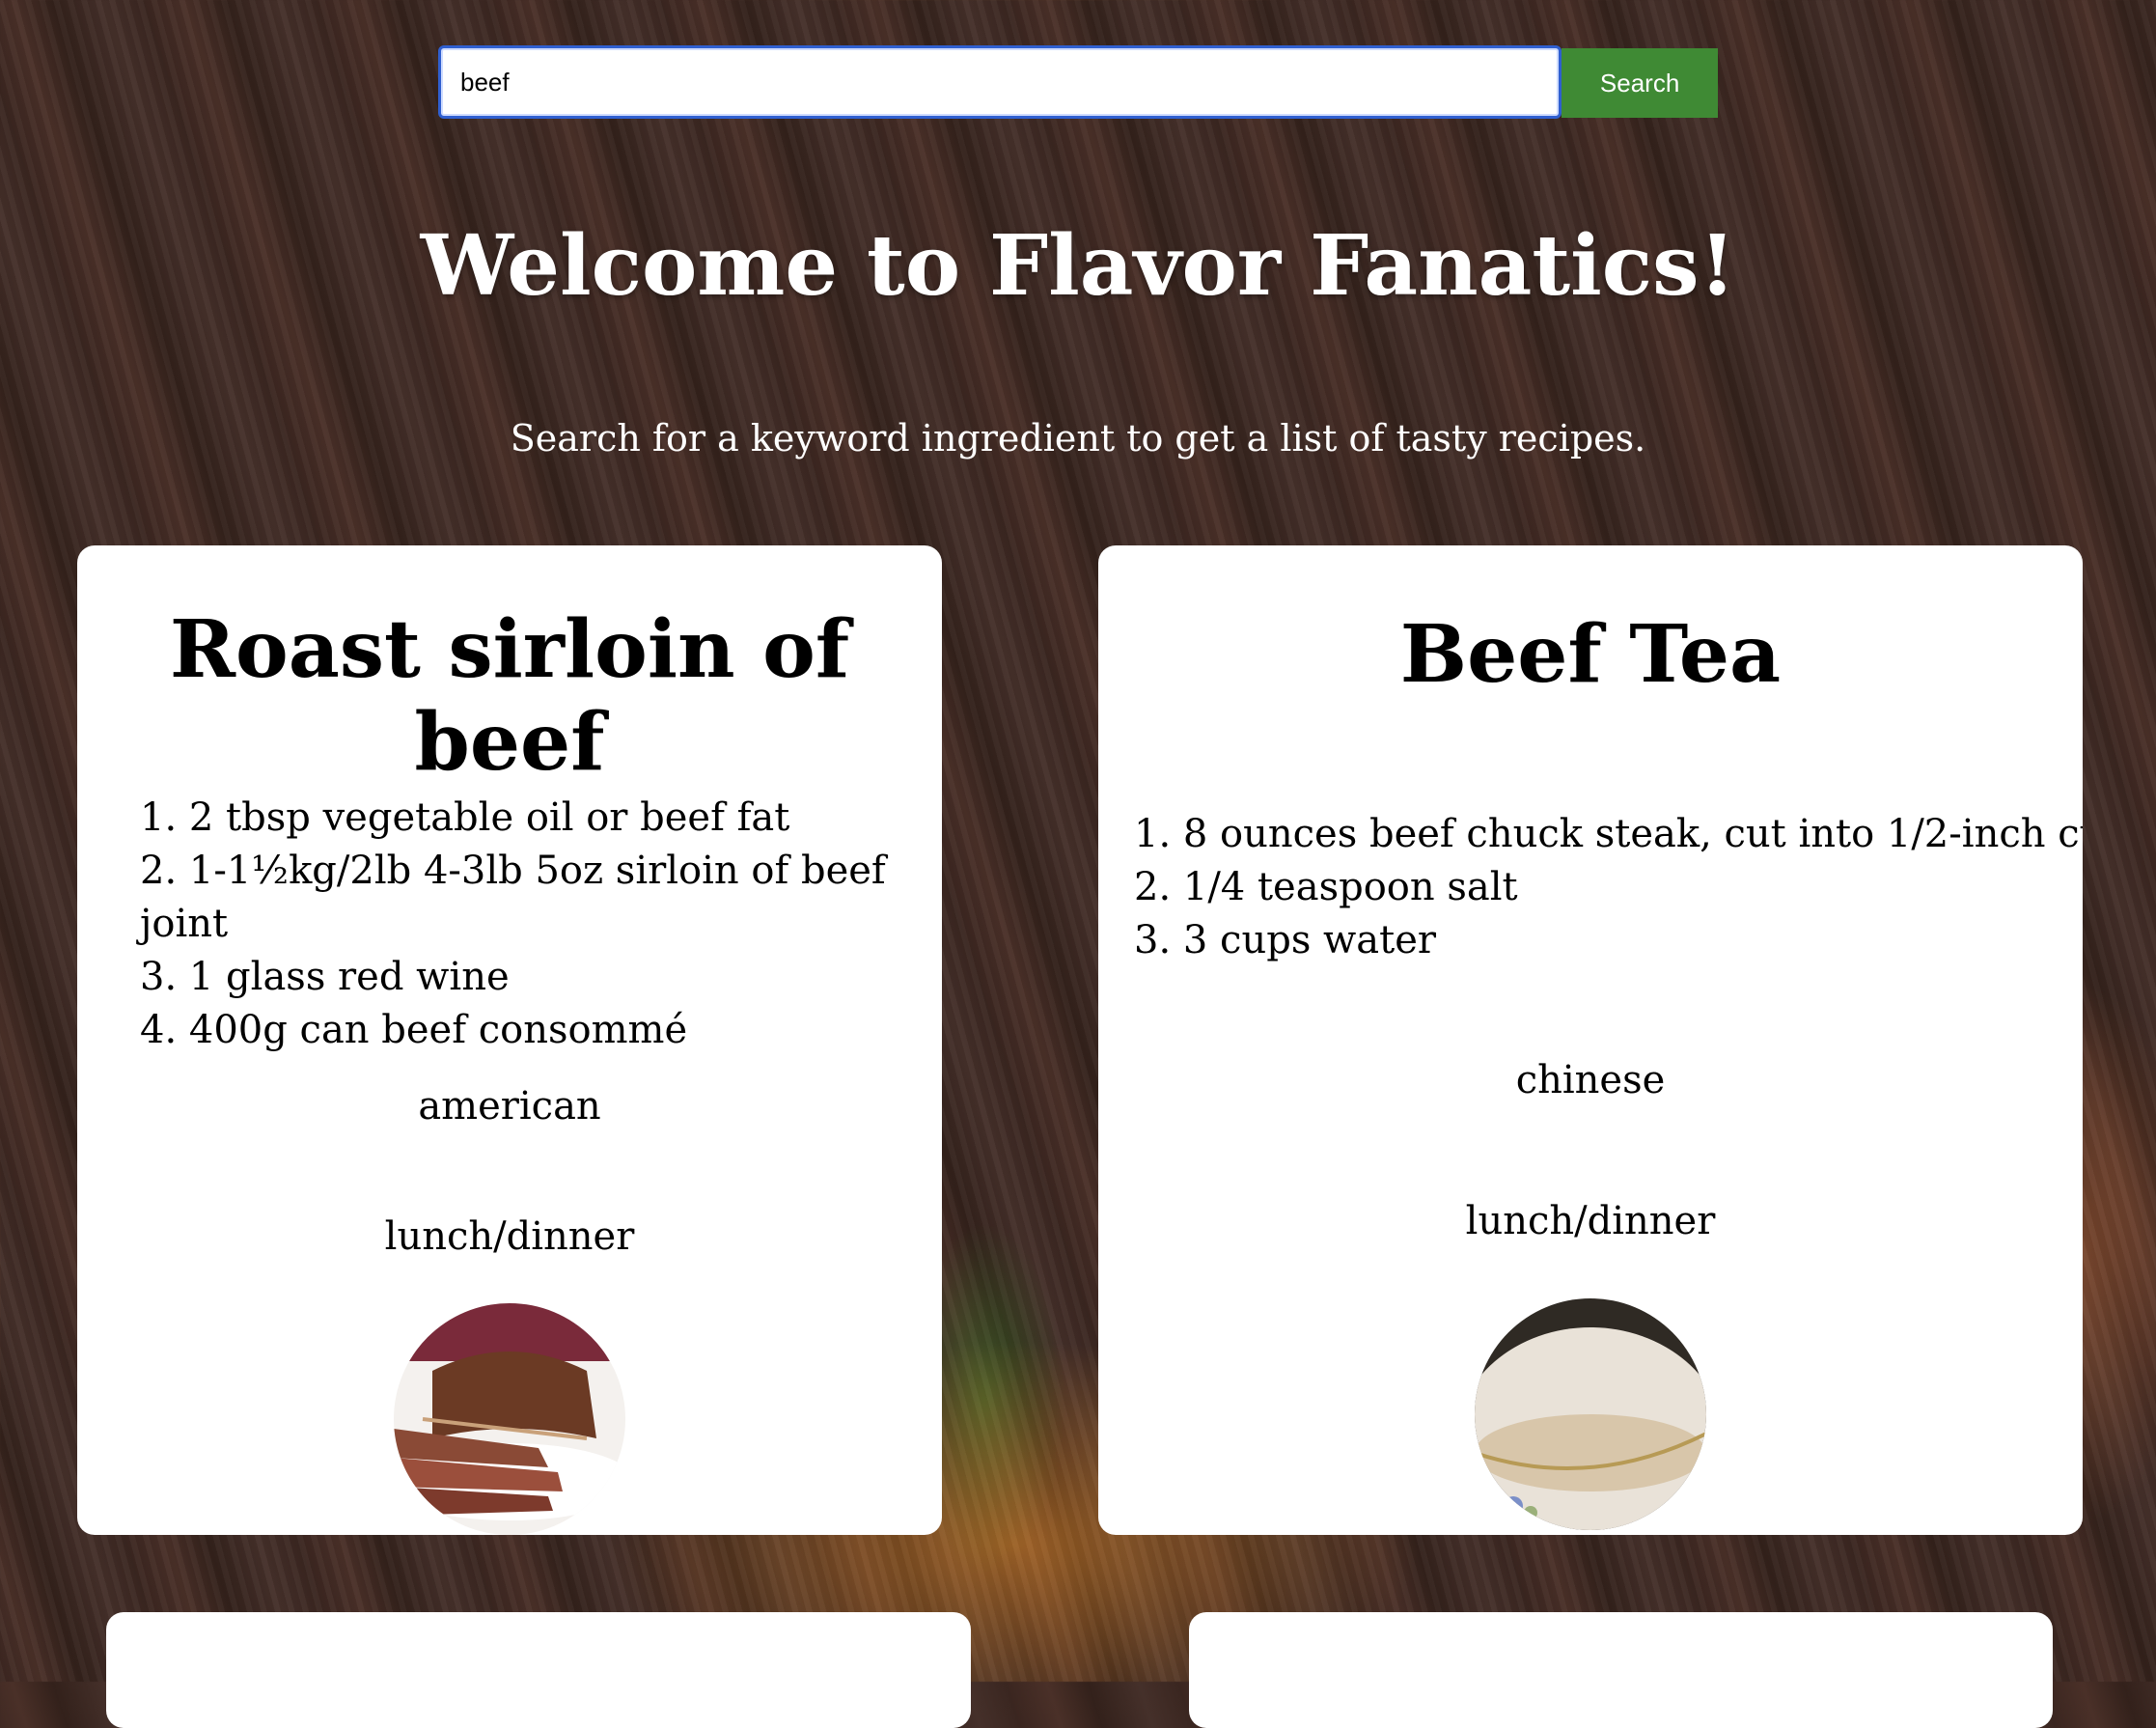 The height and width of the screenshot is (1728, 2156). I want to click on recipe-title: Beef Tea, so click(1590, 654).